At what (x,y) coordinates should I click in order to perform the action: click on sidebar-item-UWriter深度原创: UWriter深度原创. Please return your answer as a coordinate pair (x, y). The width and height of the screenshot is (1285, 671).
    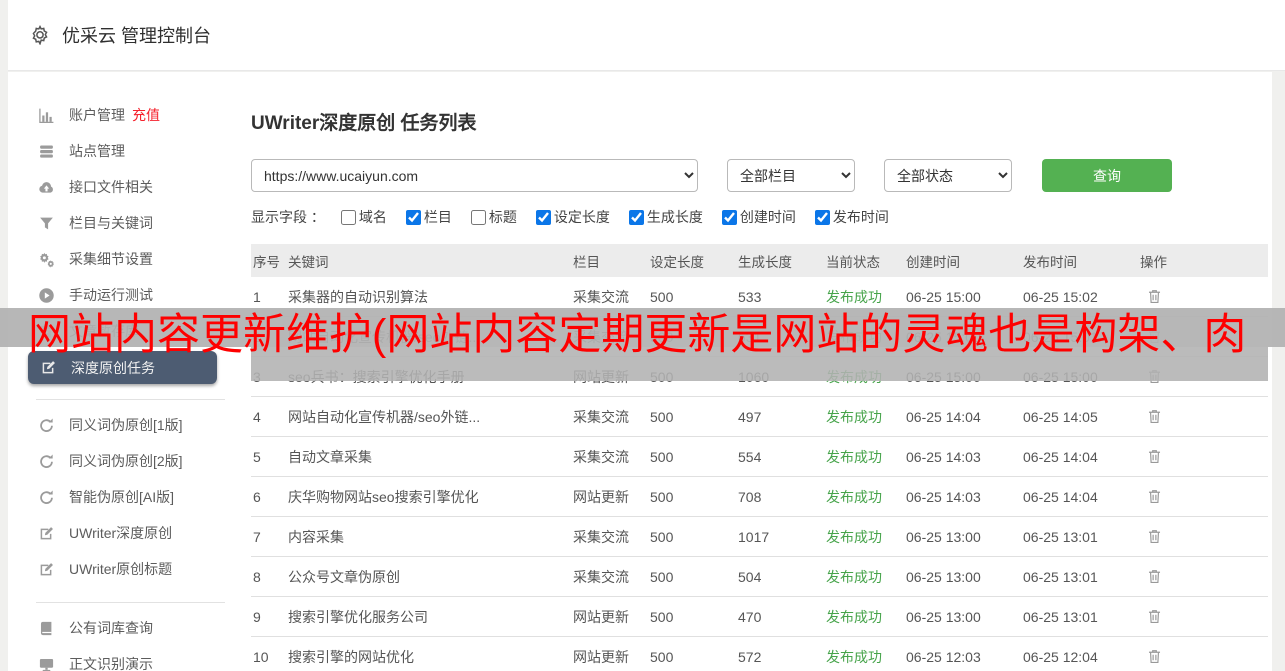
    Looking at the image, I should click on (129, 533).